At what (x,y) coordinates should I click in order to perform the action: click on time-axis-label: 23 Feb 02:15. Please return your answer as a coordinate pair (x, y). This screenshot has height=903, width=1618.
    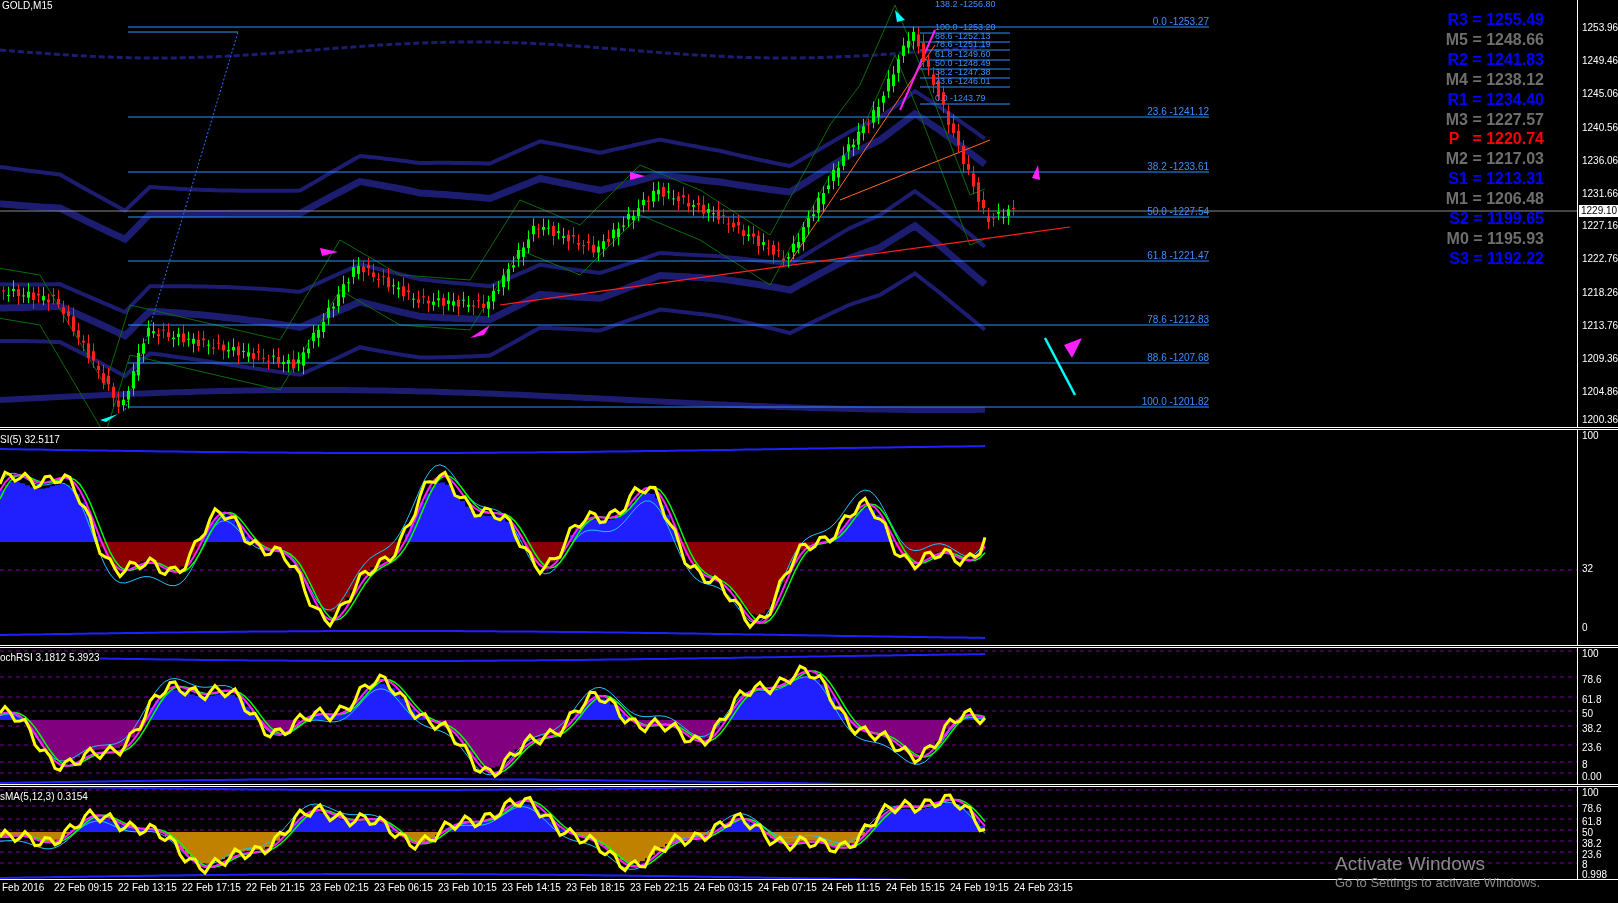
    Looking at the image, I should click on (339, 887).